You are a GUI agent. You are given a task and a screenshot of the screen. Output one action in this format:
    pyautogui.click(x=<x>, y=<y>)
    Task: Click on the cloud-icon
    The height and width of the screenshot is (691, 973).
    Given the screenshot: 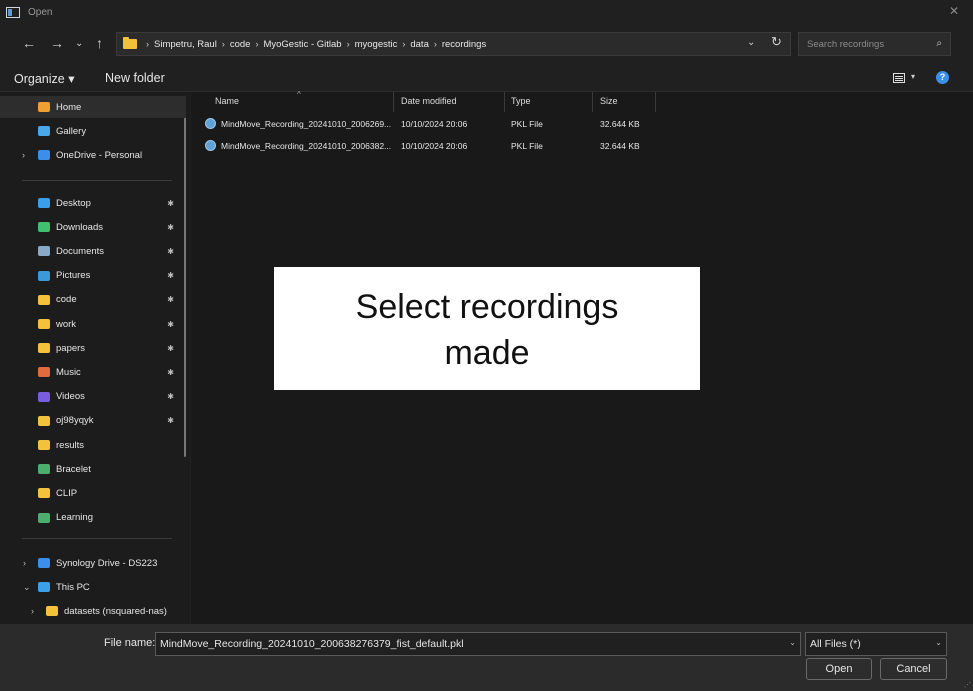 What is the action you would take?
    pyautogui.click(x=44, y=155)
    